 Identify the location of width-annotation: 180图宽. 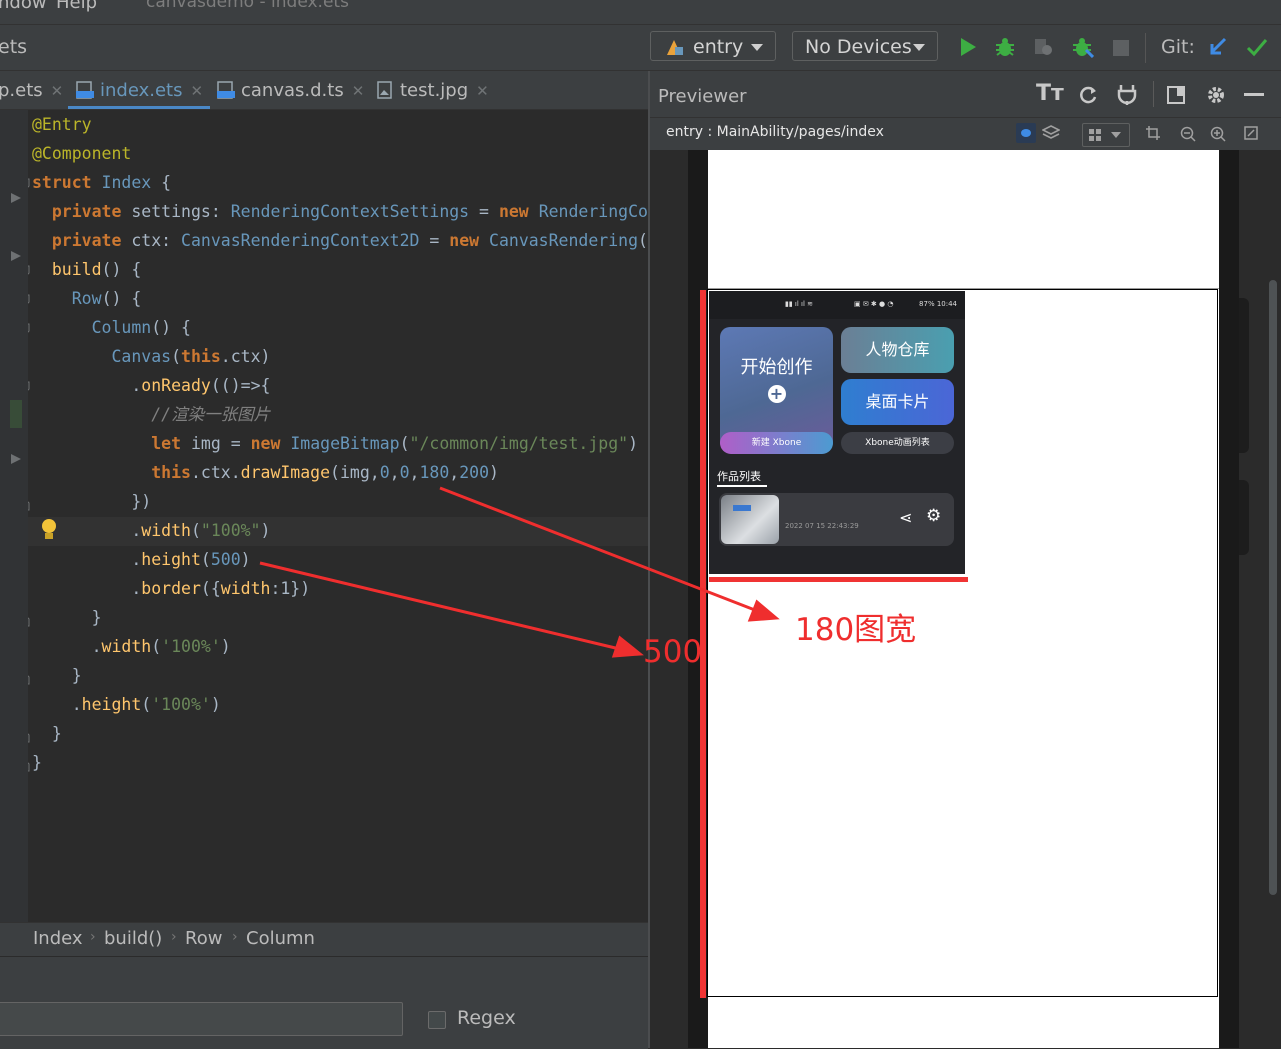
(856, 630).